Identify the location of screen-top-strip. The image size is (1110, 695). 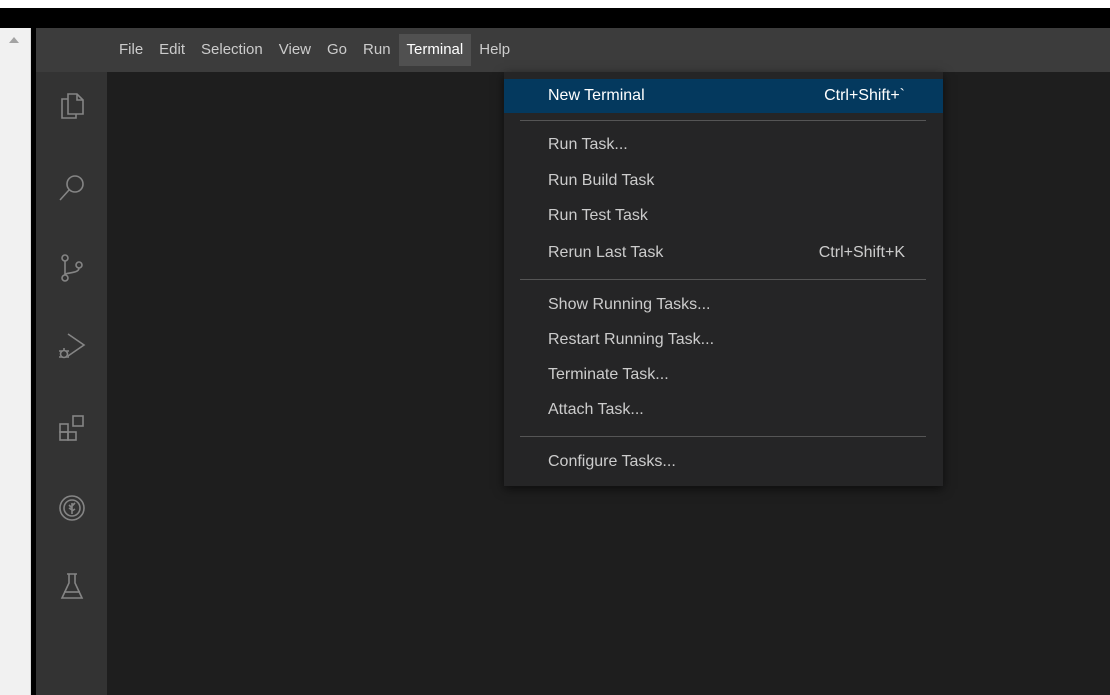
(555, 4).